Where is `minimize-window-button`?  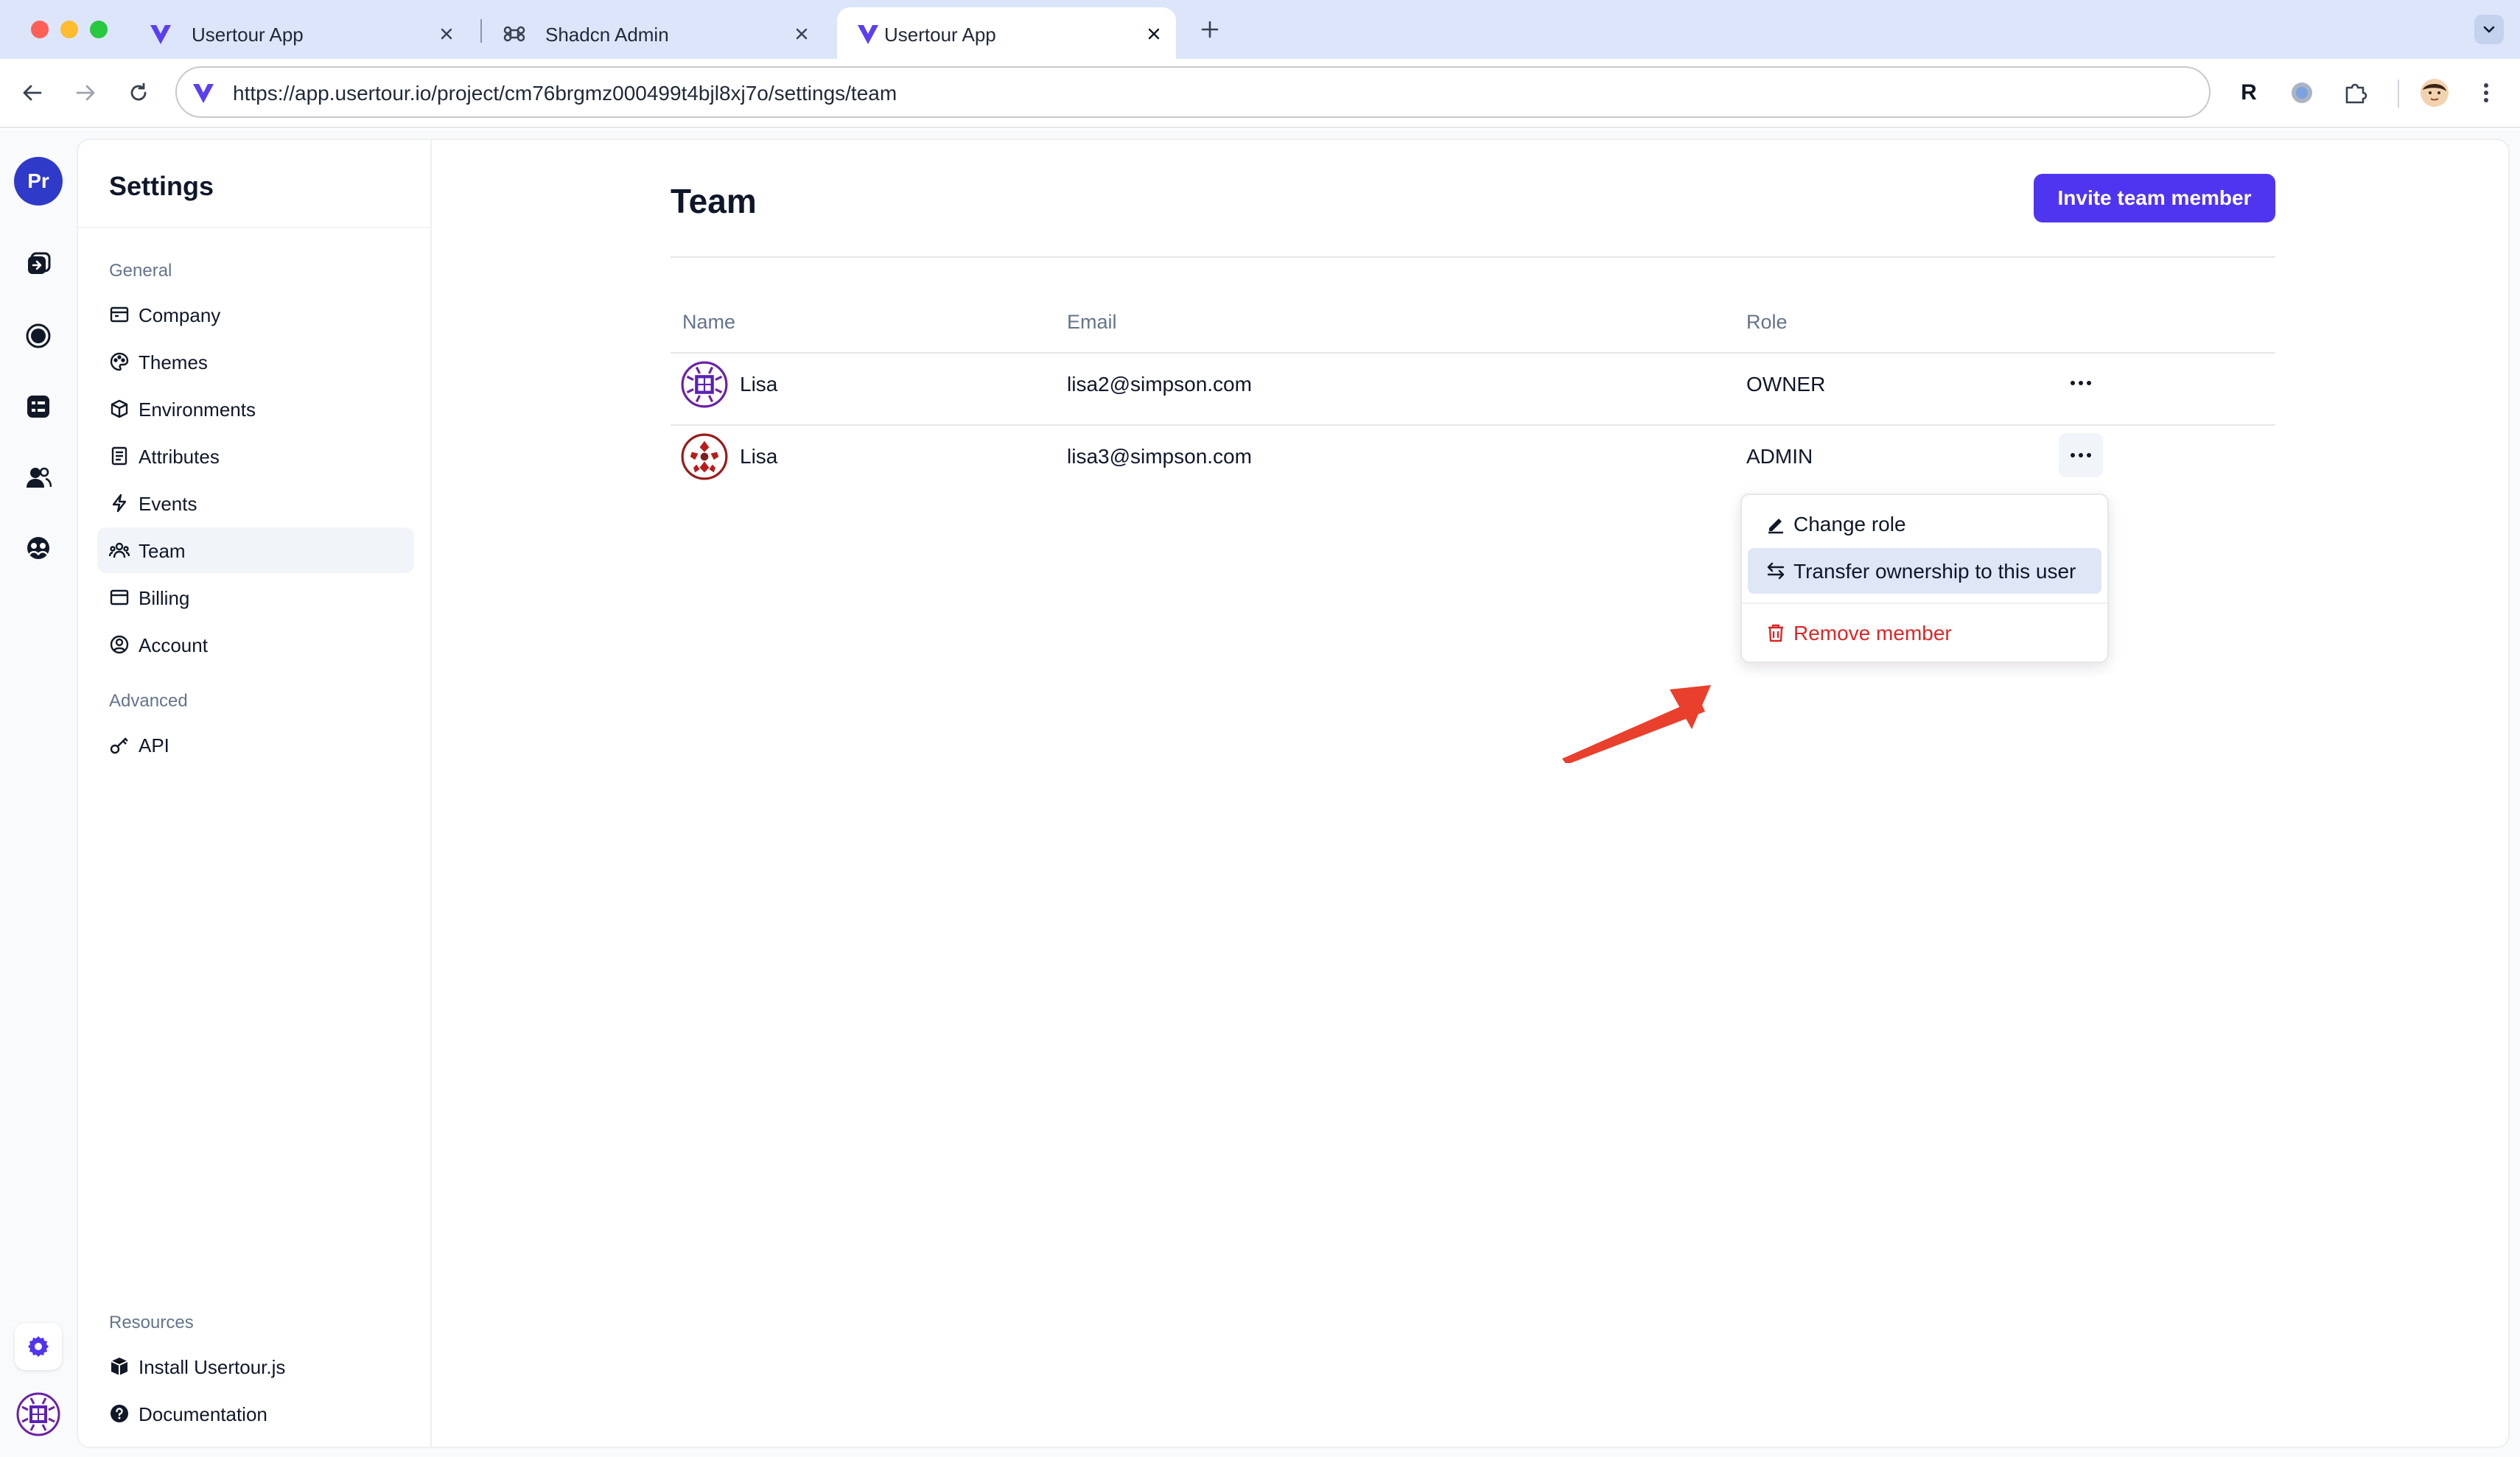
minimize-window-button is located at coordinates (69, 29).